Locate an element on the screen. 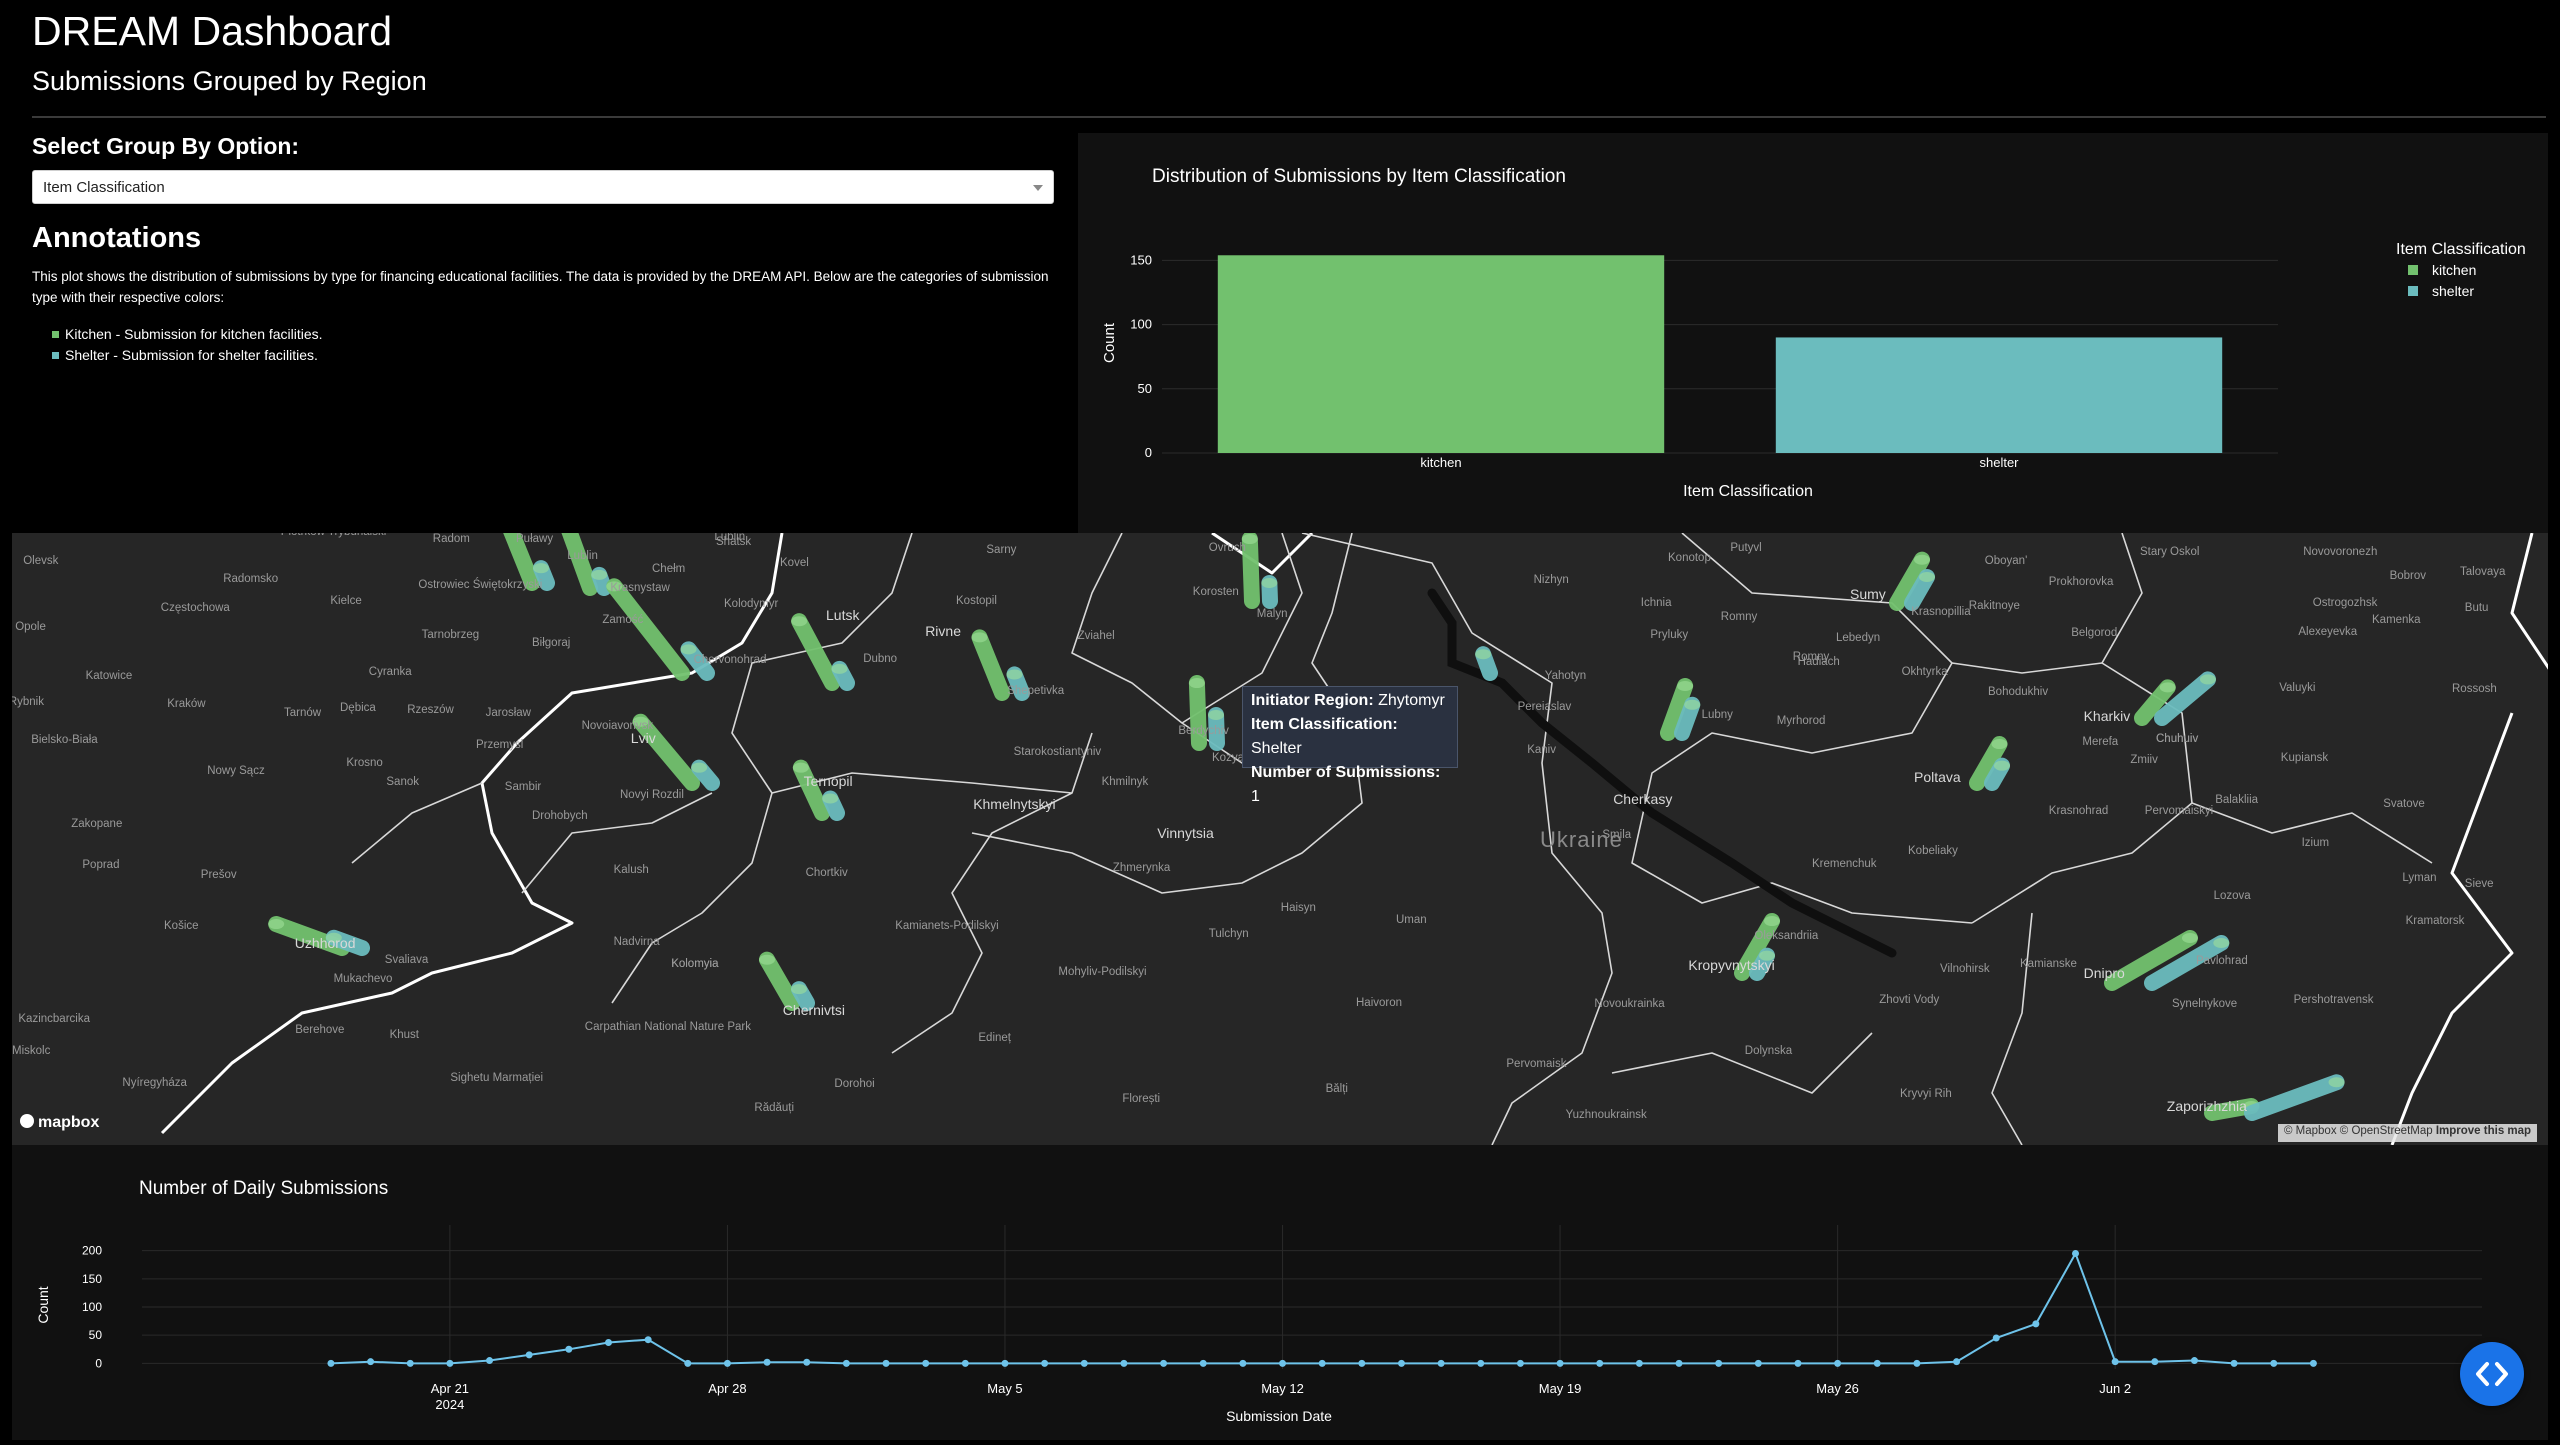  code-toggle-button is located at coordinates (2492, 1374).